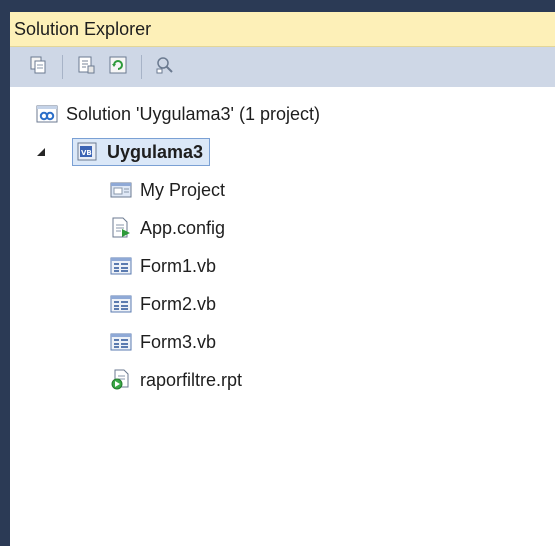  What do you see at coordinates (282, 342) in the screenshot?
I see `tree-item-form3: Form3.vb` at bounding box center [282, 342].